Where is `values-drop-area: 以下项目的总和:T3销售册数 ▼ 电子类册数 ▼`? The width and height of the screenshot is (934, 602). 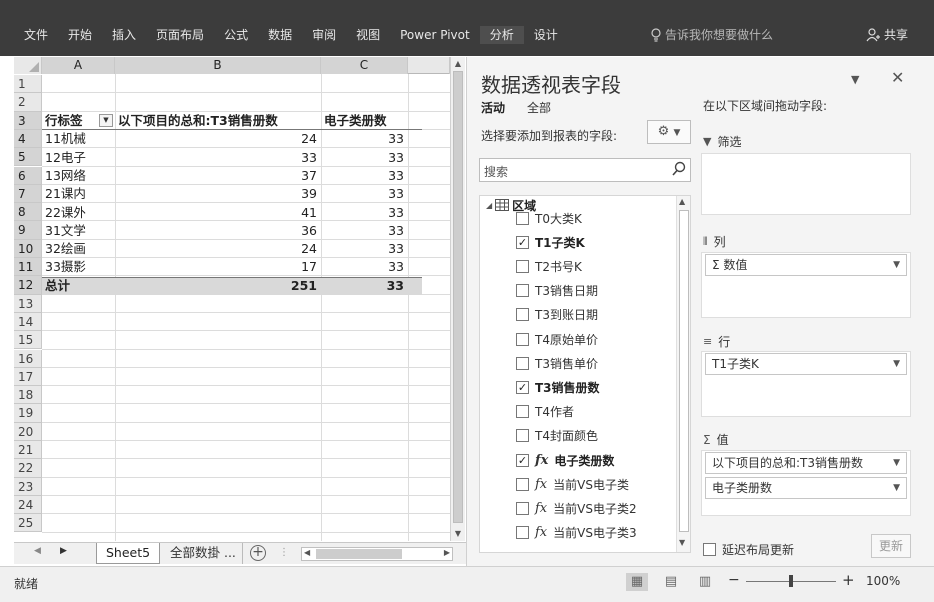
values-drop-area: 以下项目的总和:T3销售册数 ▼ 电子类册数 ▼ is located at coordinates (806, 483).